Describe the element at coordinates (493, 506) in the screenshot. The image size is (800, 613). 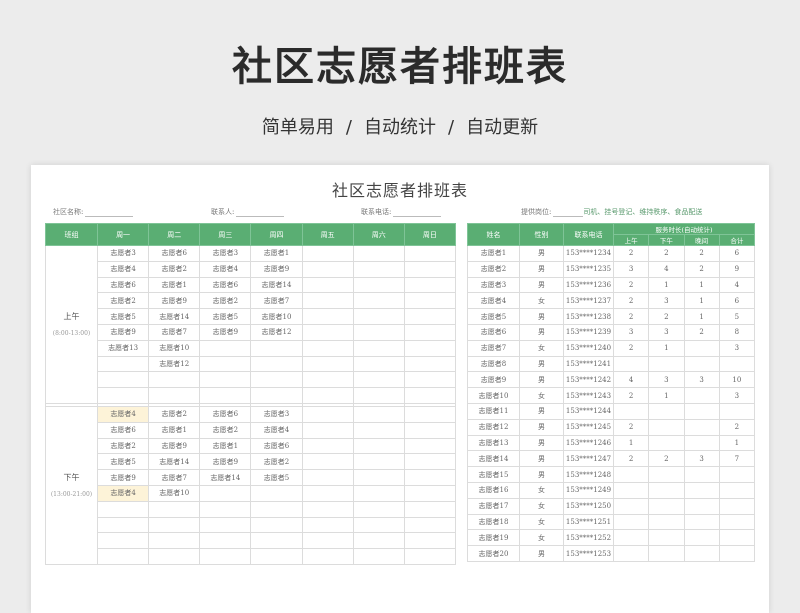
I see `name-cell: 志愿者17` at that location.